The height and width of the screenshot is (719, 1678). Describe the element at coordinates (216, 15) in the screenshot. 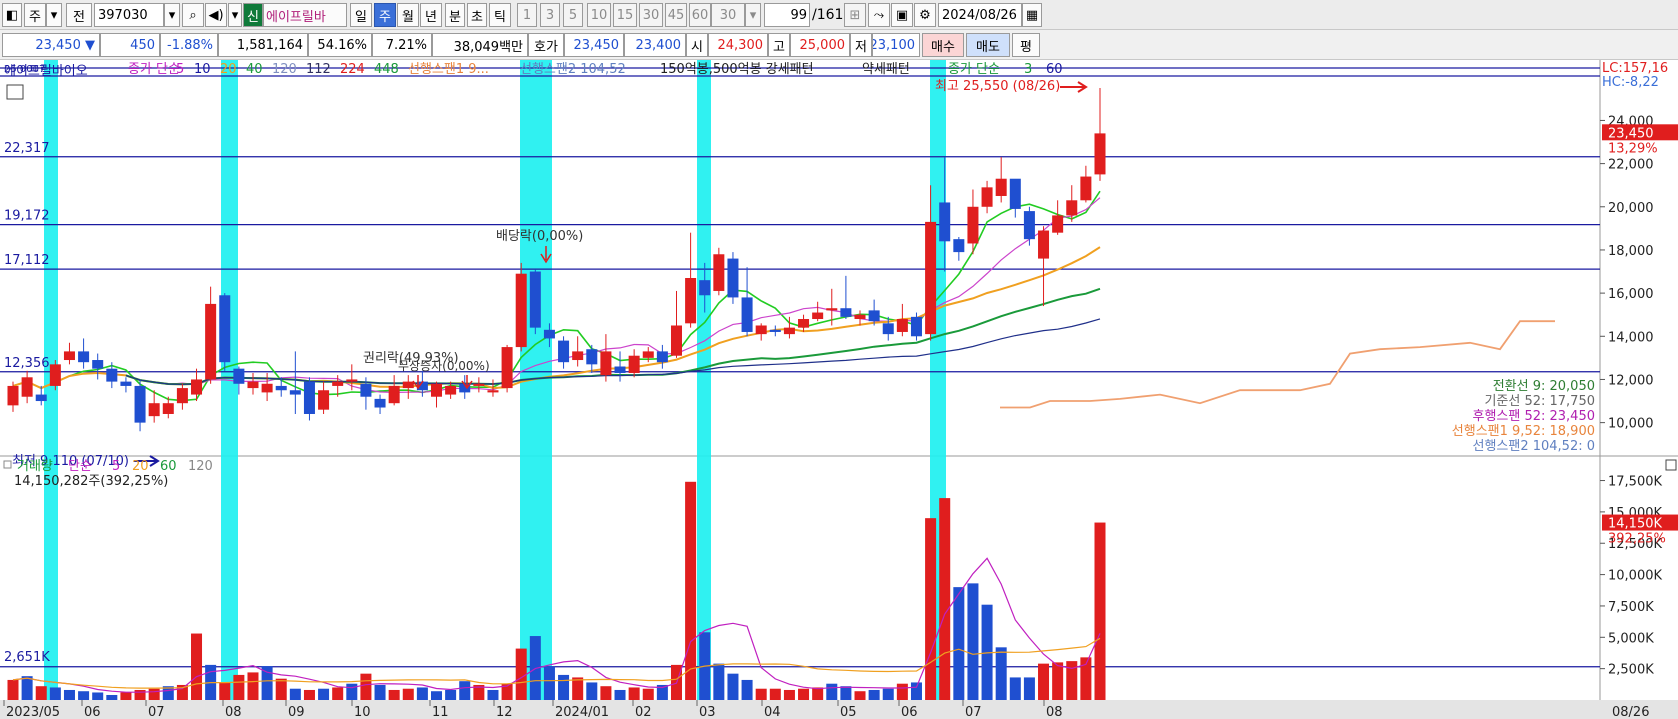

I see `sound-icon: ◀)` at that location.